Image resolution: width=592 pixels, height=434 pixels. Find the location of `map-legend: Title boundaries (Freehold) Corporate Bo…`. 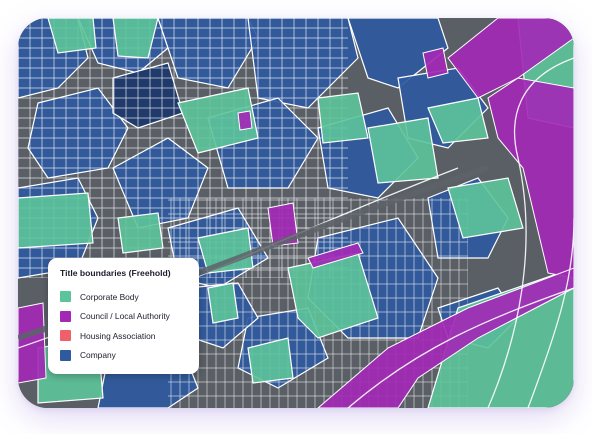

map-legend: Title boundaries (Freehold) Corporate Bo… is located at coordinates (123, 316).